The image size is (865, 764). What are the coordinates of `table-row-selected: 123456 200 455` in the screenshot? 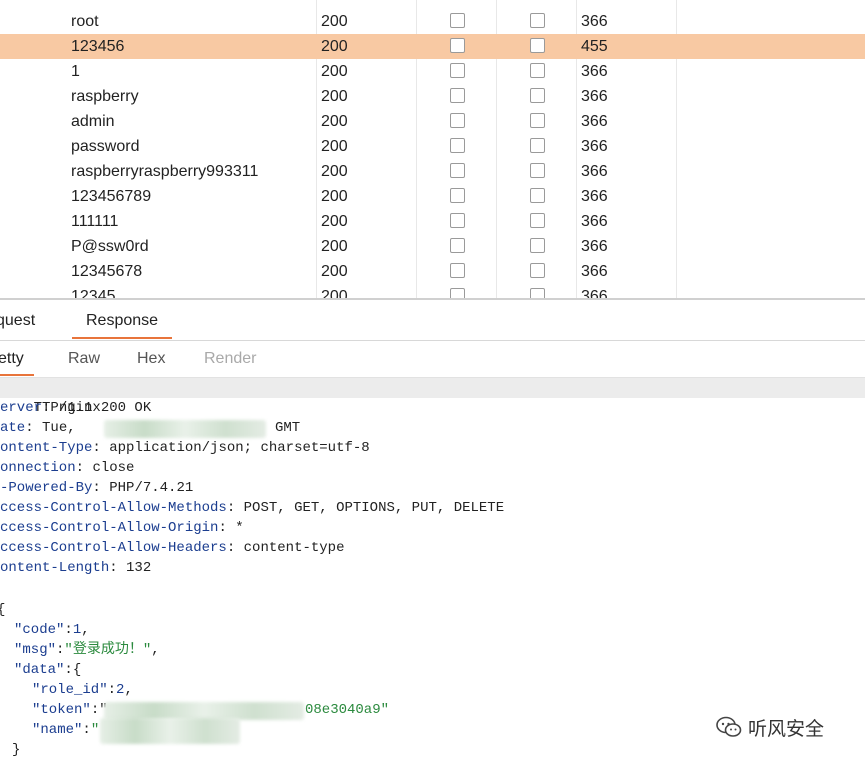 It's located at (432, 46).